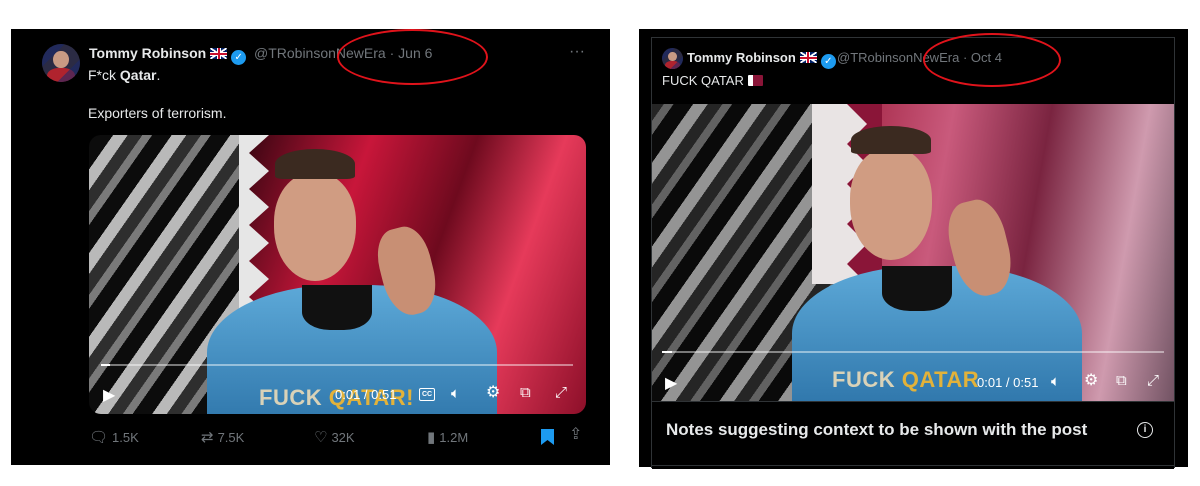 Image resolution: width=1200 pixels, height=486 pixels. I want to click on heart-icon: ♡, so click(321, 437).